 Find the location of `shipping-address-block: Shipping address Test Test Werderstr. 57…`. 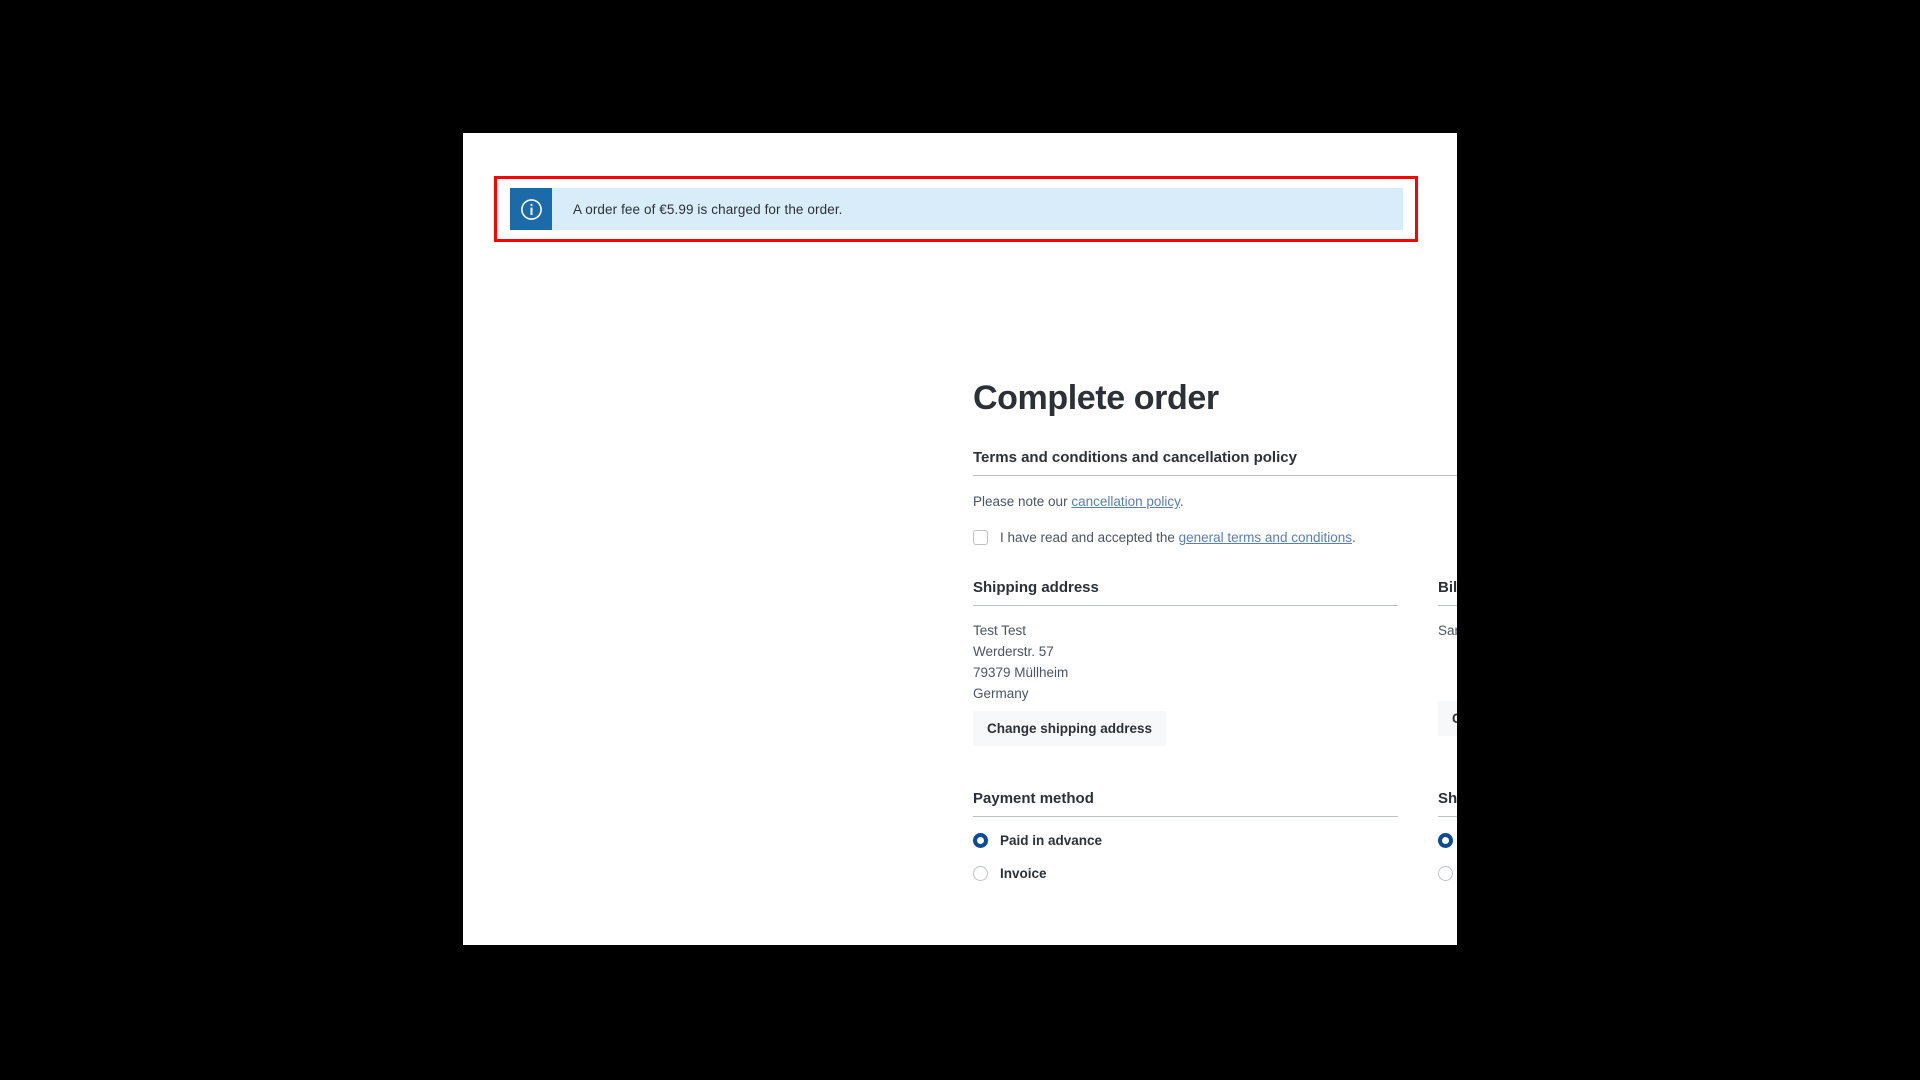

shipping-address-block: Shipping address Test Test Werderstr. 57… is located at coordinates (1185, 662).